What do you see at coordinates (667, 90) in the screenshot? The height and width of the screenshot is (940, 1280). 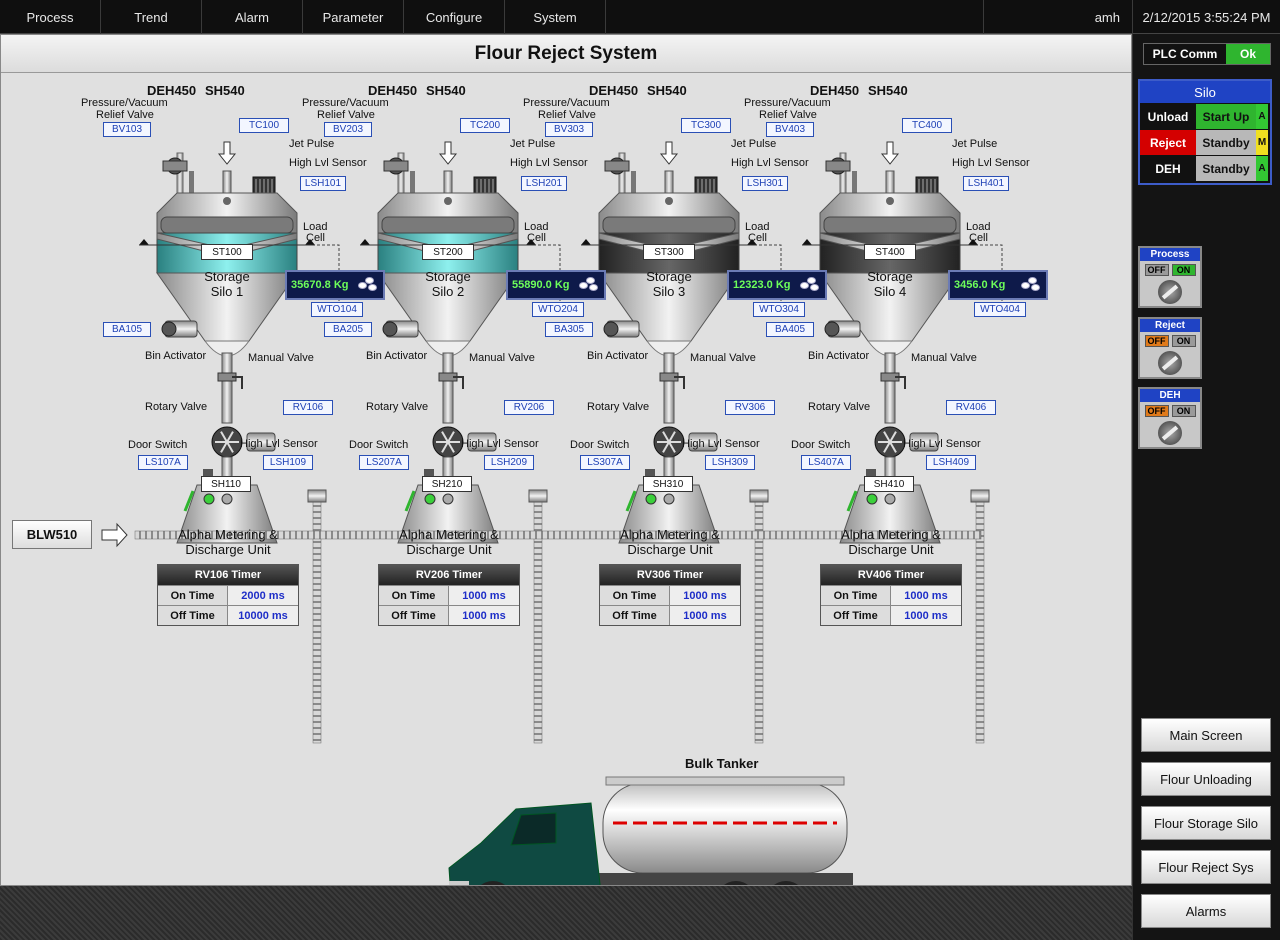 I see `sh-label: SH540` at bounding box center [667, 90].